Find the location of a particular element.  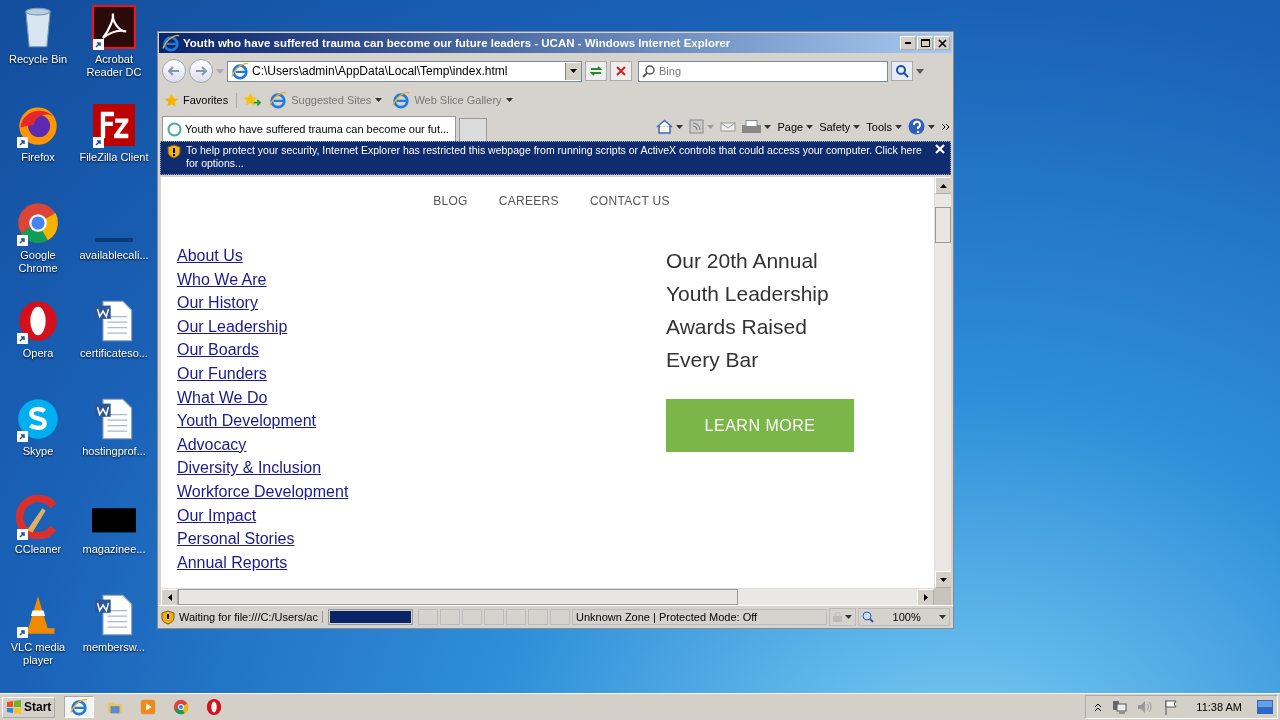

desktop-icon: FileZilla Client is located at coordinates (114, 145).